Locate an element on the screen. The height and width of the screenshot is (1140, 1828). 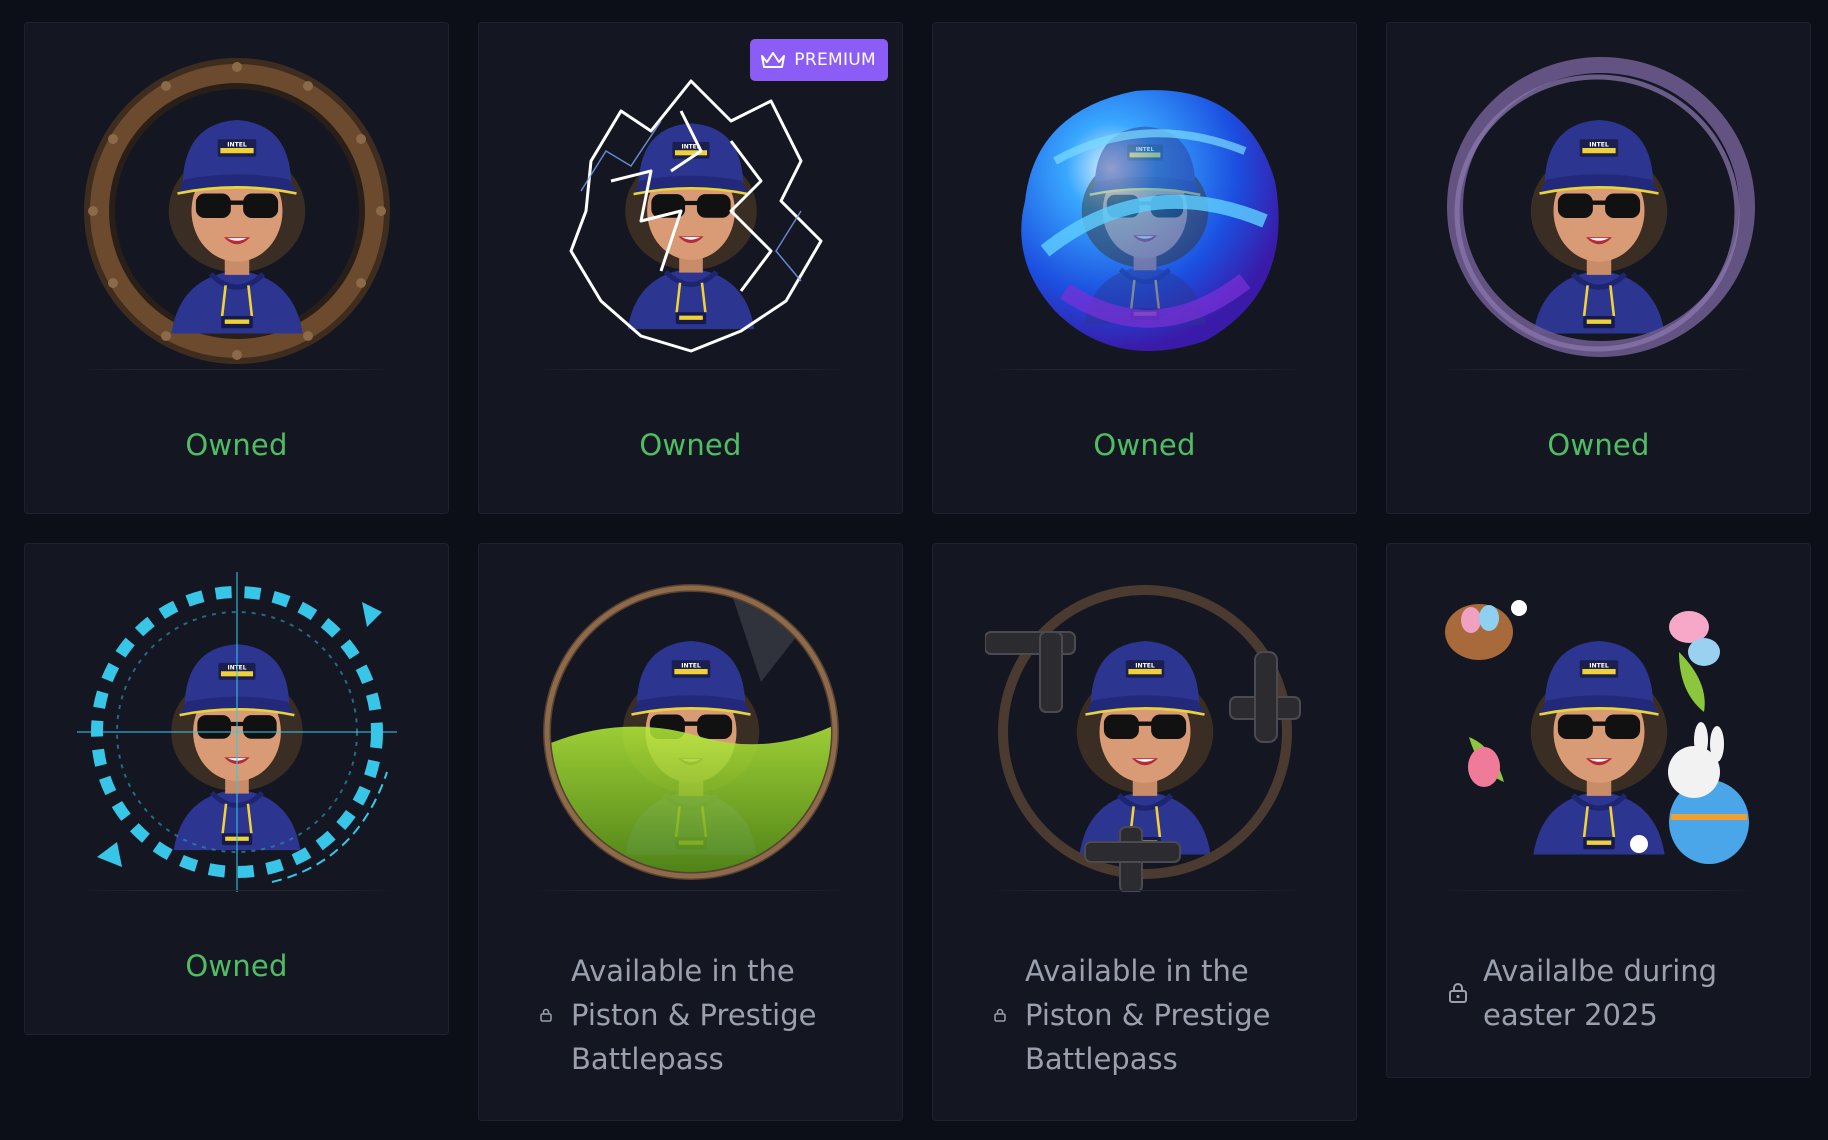
frame-card-purple-smoke: Owned is located at coordinates (1598, 268).